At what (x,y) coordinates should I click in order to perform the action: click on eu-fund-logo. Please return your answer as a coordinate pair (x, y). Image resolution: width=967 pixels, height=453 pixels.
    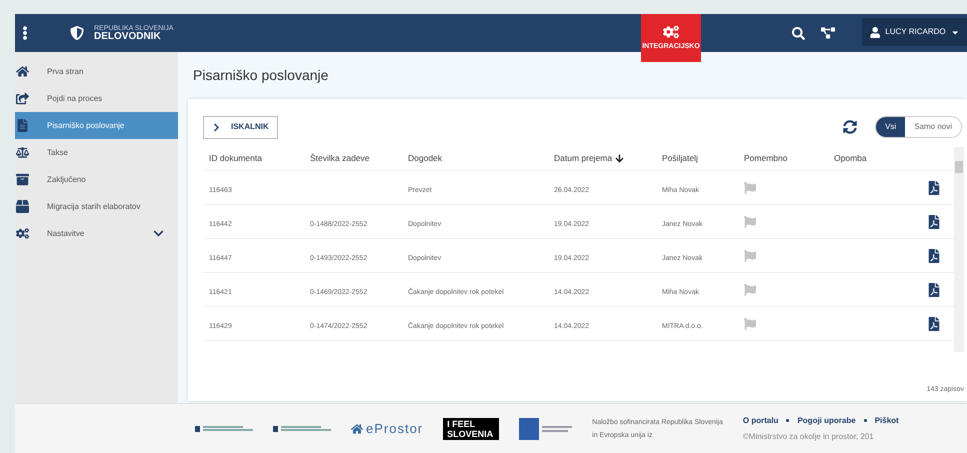
    Looking at the image, I should click on (545, 429).